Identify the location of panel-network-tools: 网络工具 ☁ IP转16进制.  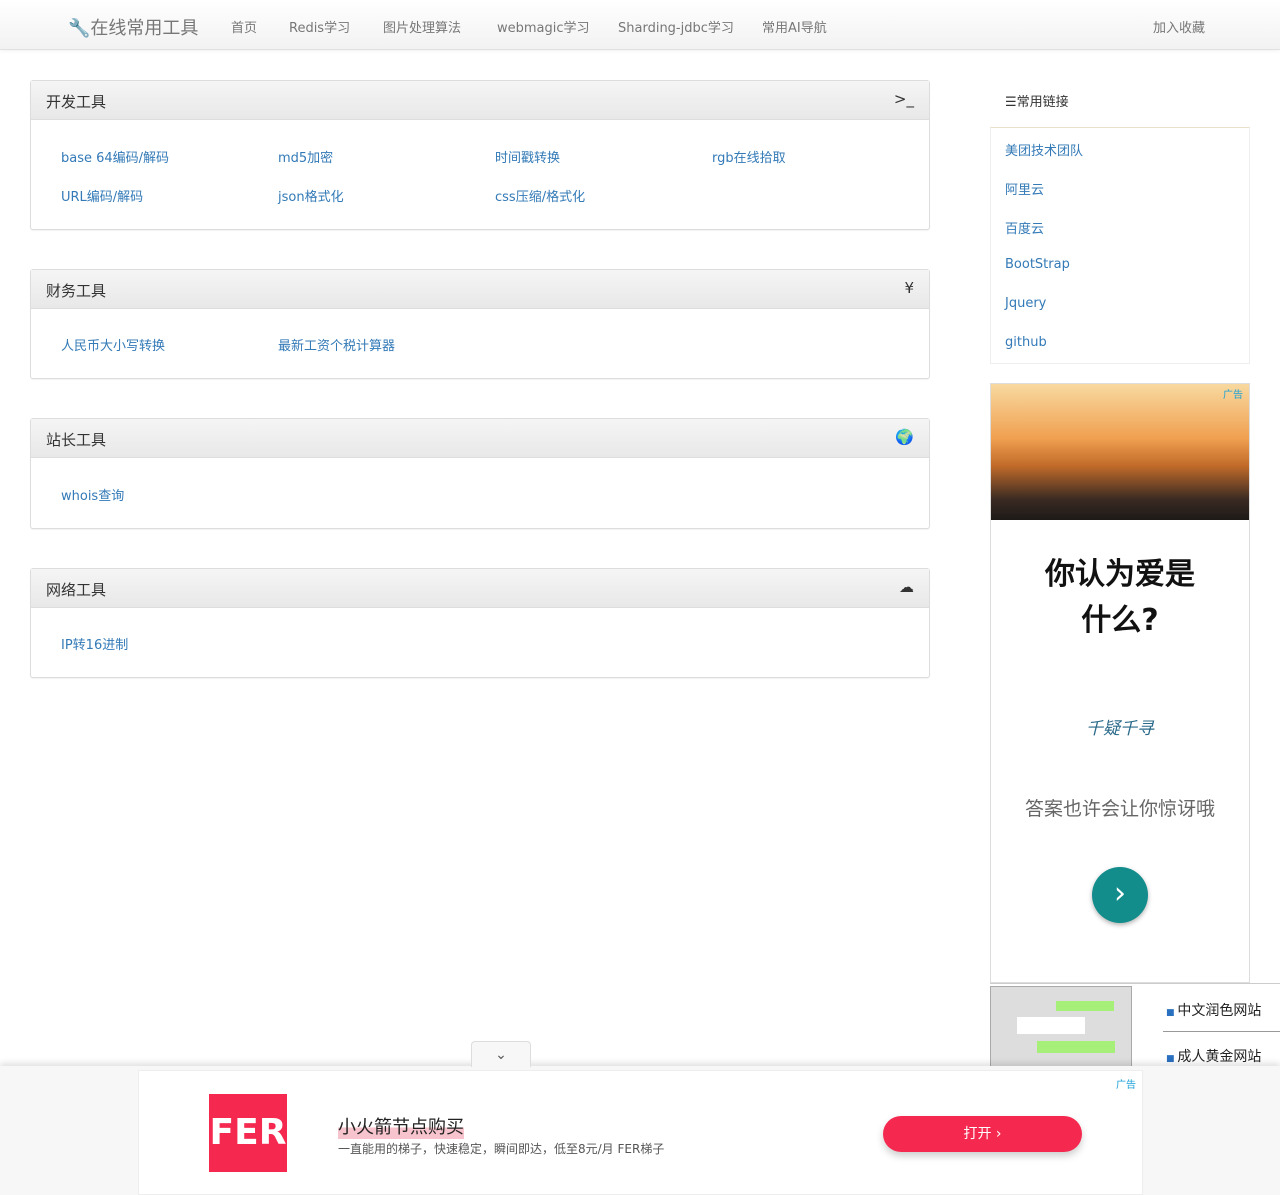
(480, 623).